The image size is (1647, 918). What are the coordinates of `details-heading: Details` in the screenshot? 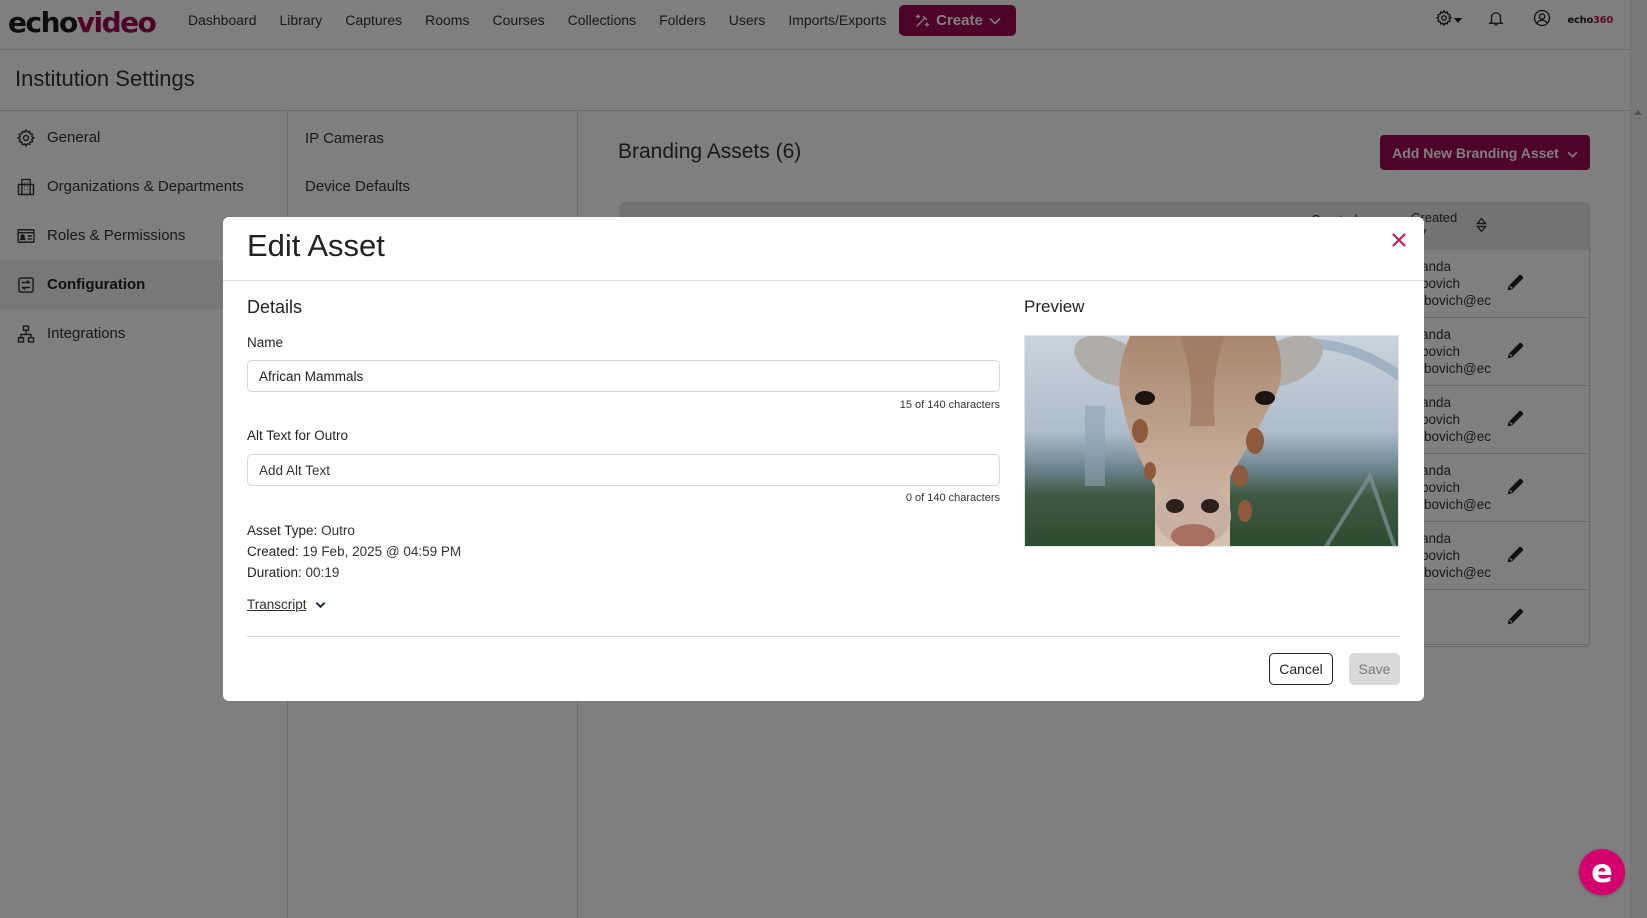 It's located at (275, 307).